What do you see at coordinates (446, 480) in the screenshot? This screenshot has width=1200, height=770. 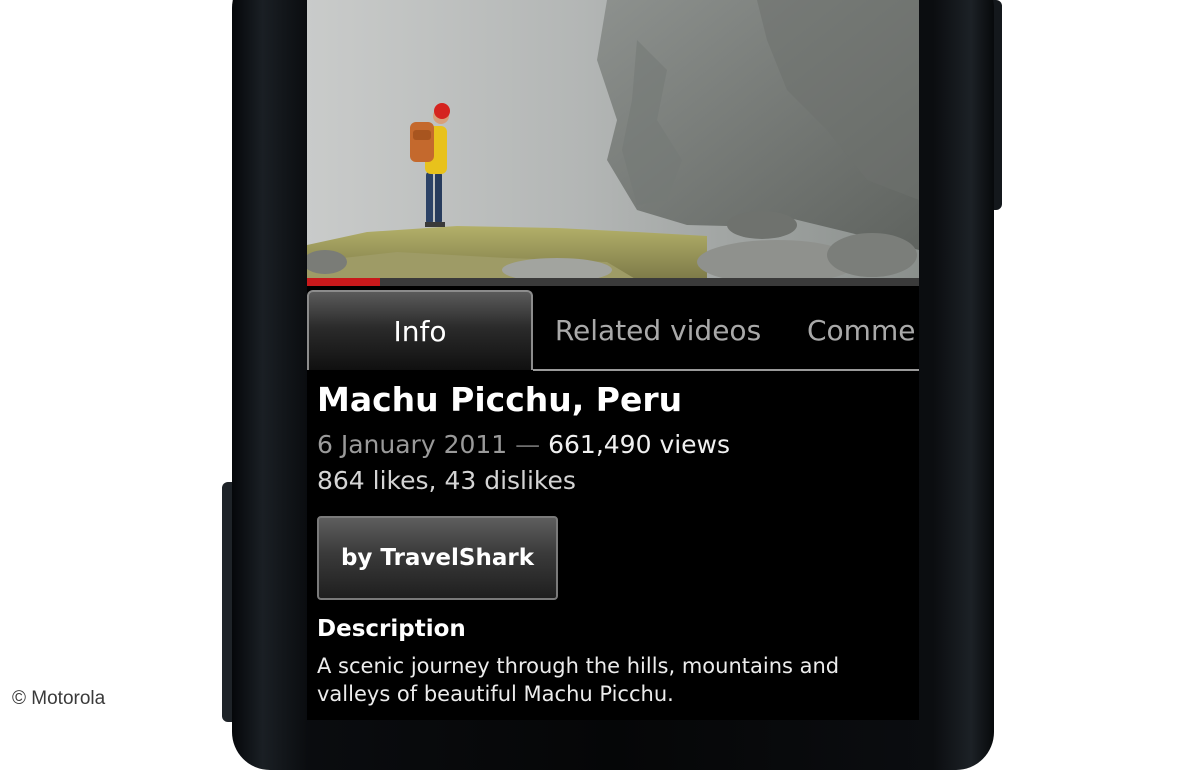 I see `likes-dislikes: 864 likes, 43 dislikes` at bounding box center [446, 480].